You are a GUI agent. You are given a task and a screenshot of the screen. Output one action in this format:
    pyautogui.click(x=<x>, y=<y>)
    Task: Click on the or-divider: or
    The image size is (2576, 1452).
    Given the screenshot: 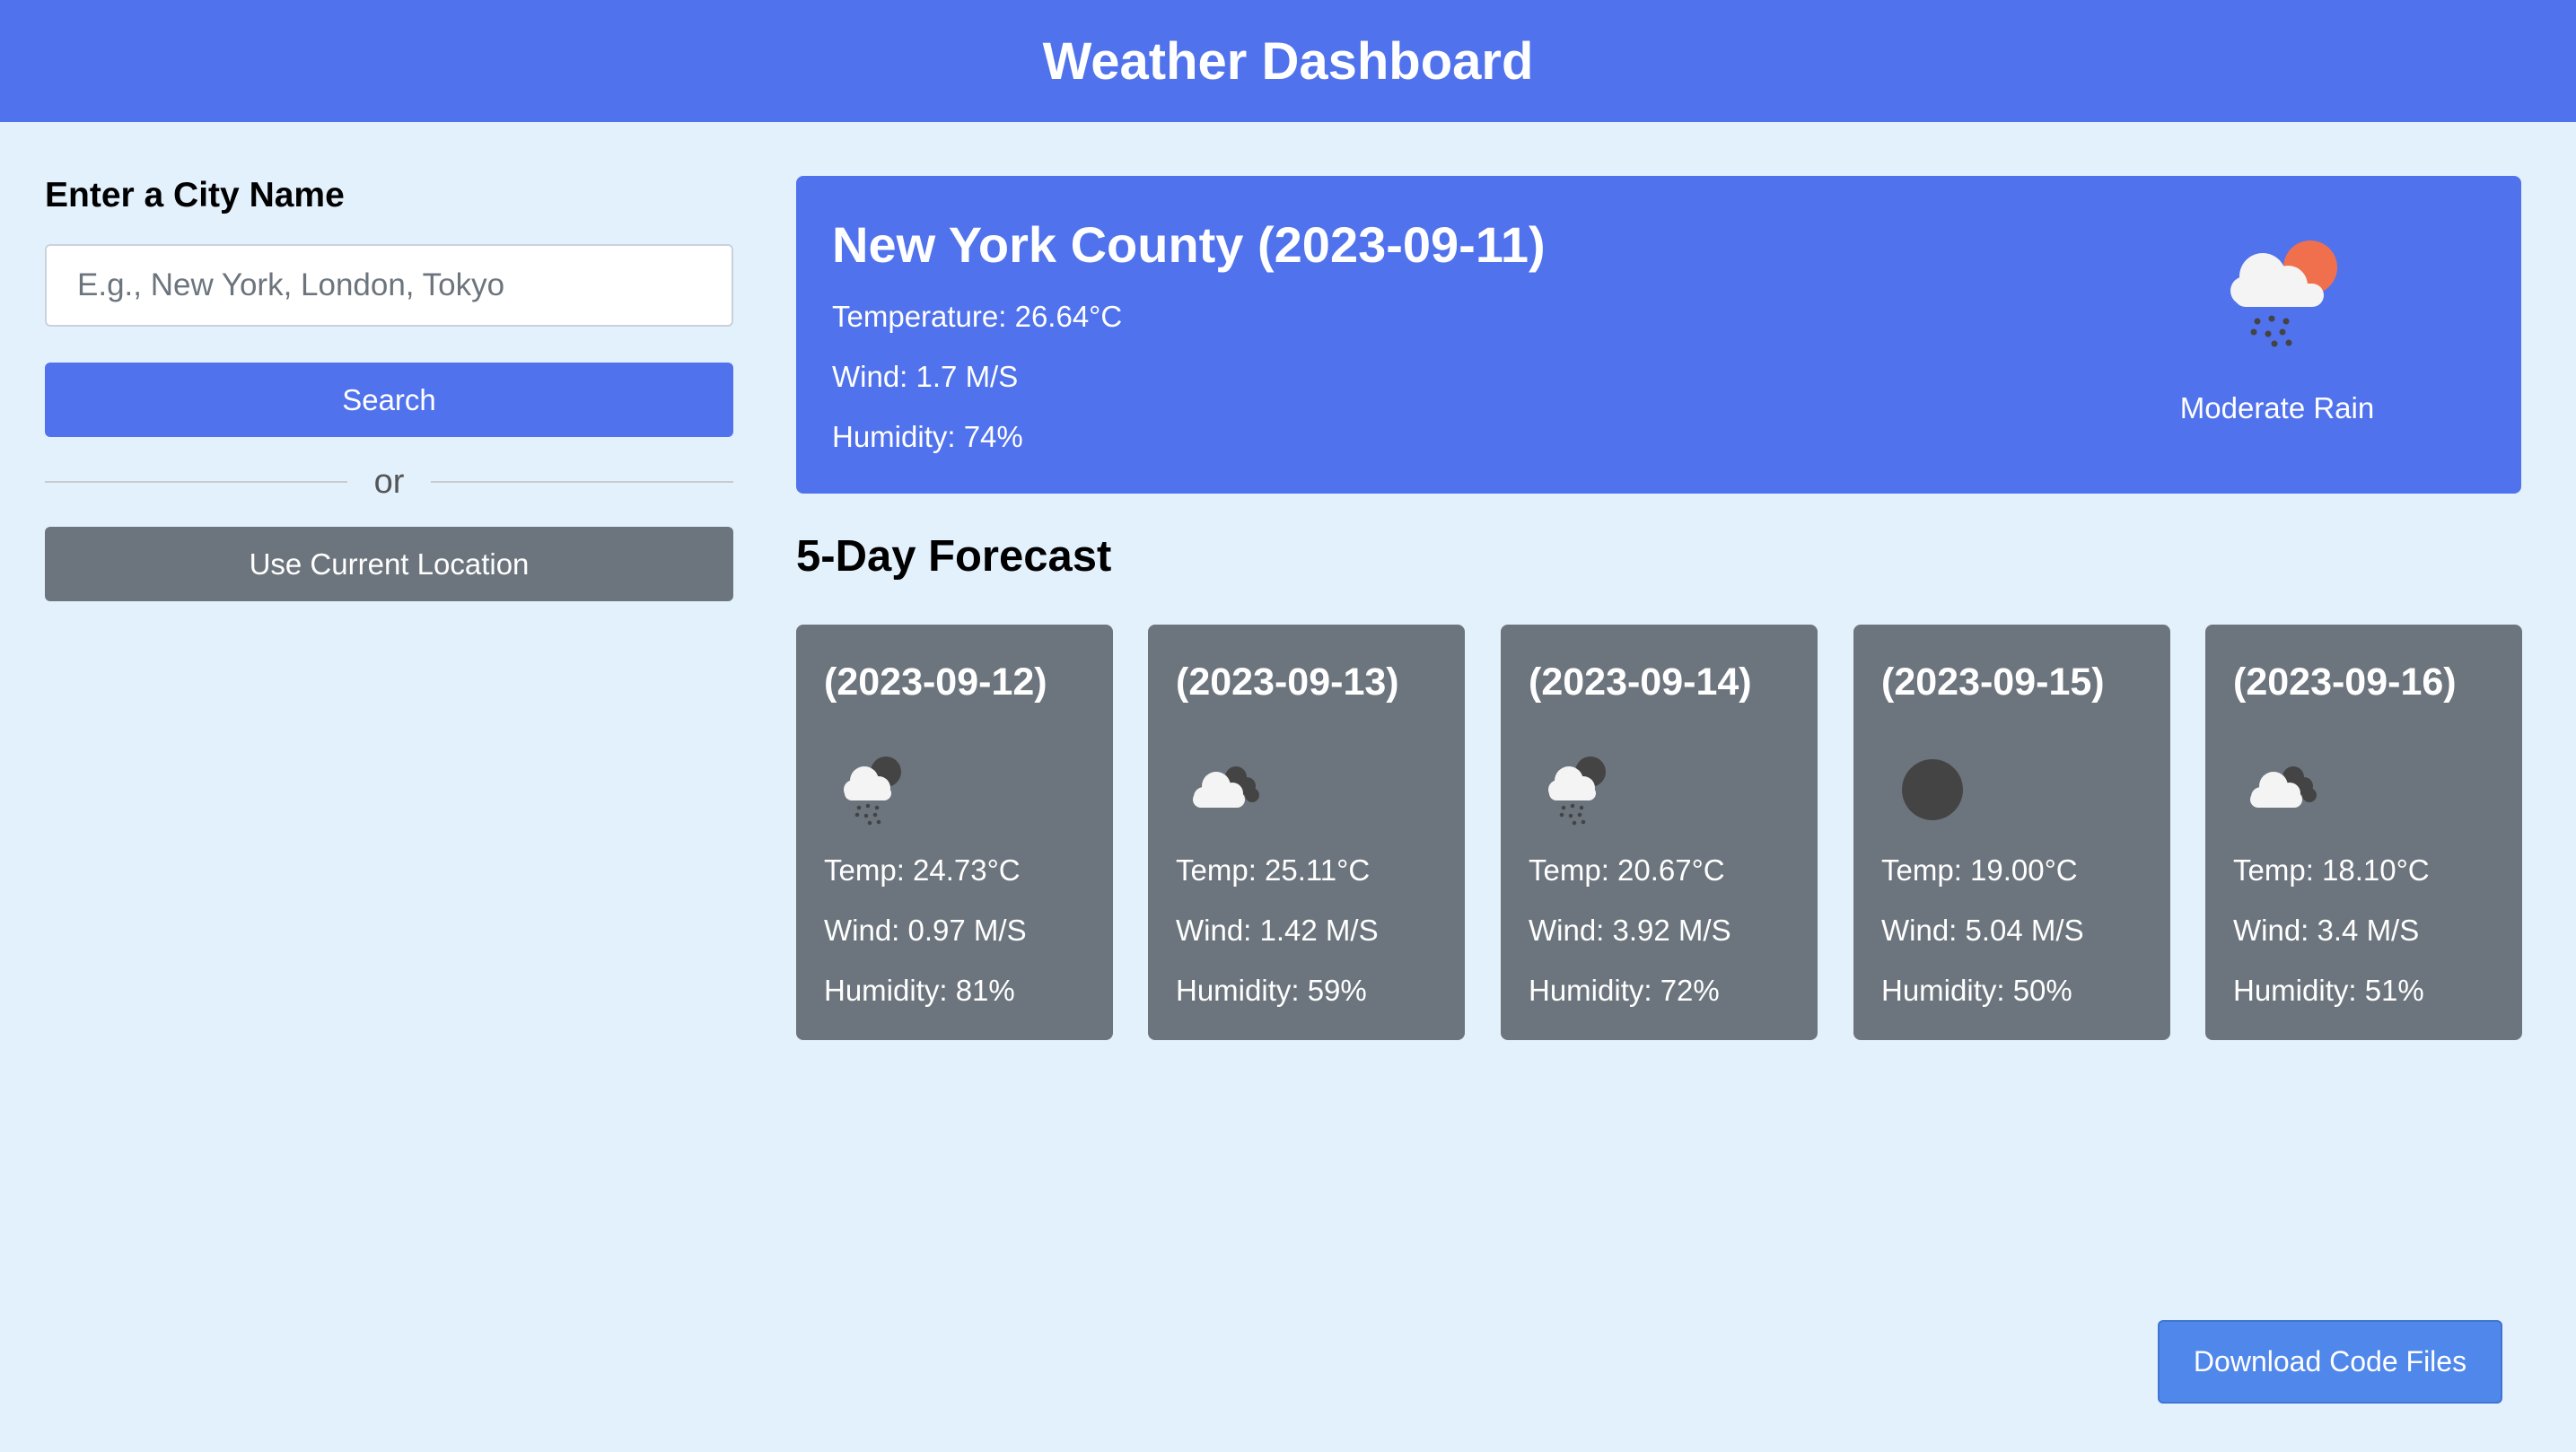 What is the action you would take?
    pyautogui.click(x=389, y=482)
    